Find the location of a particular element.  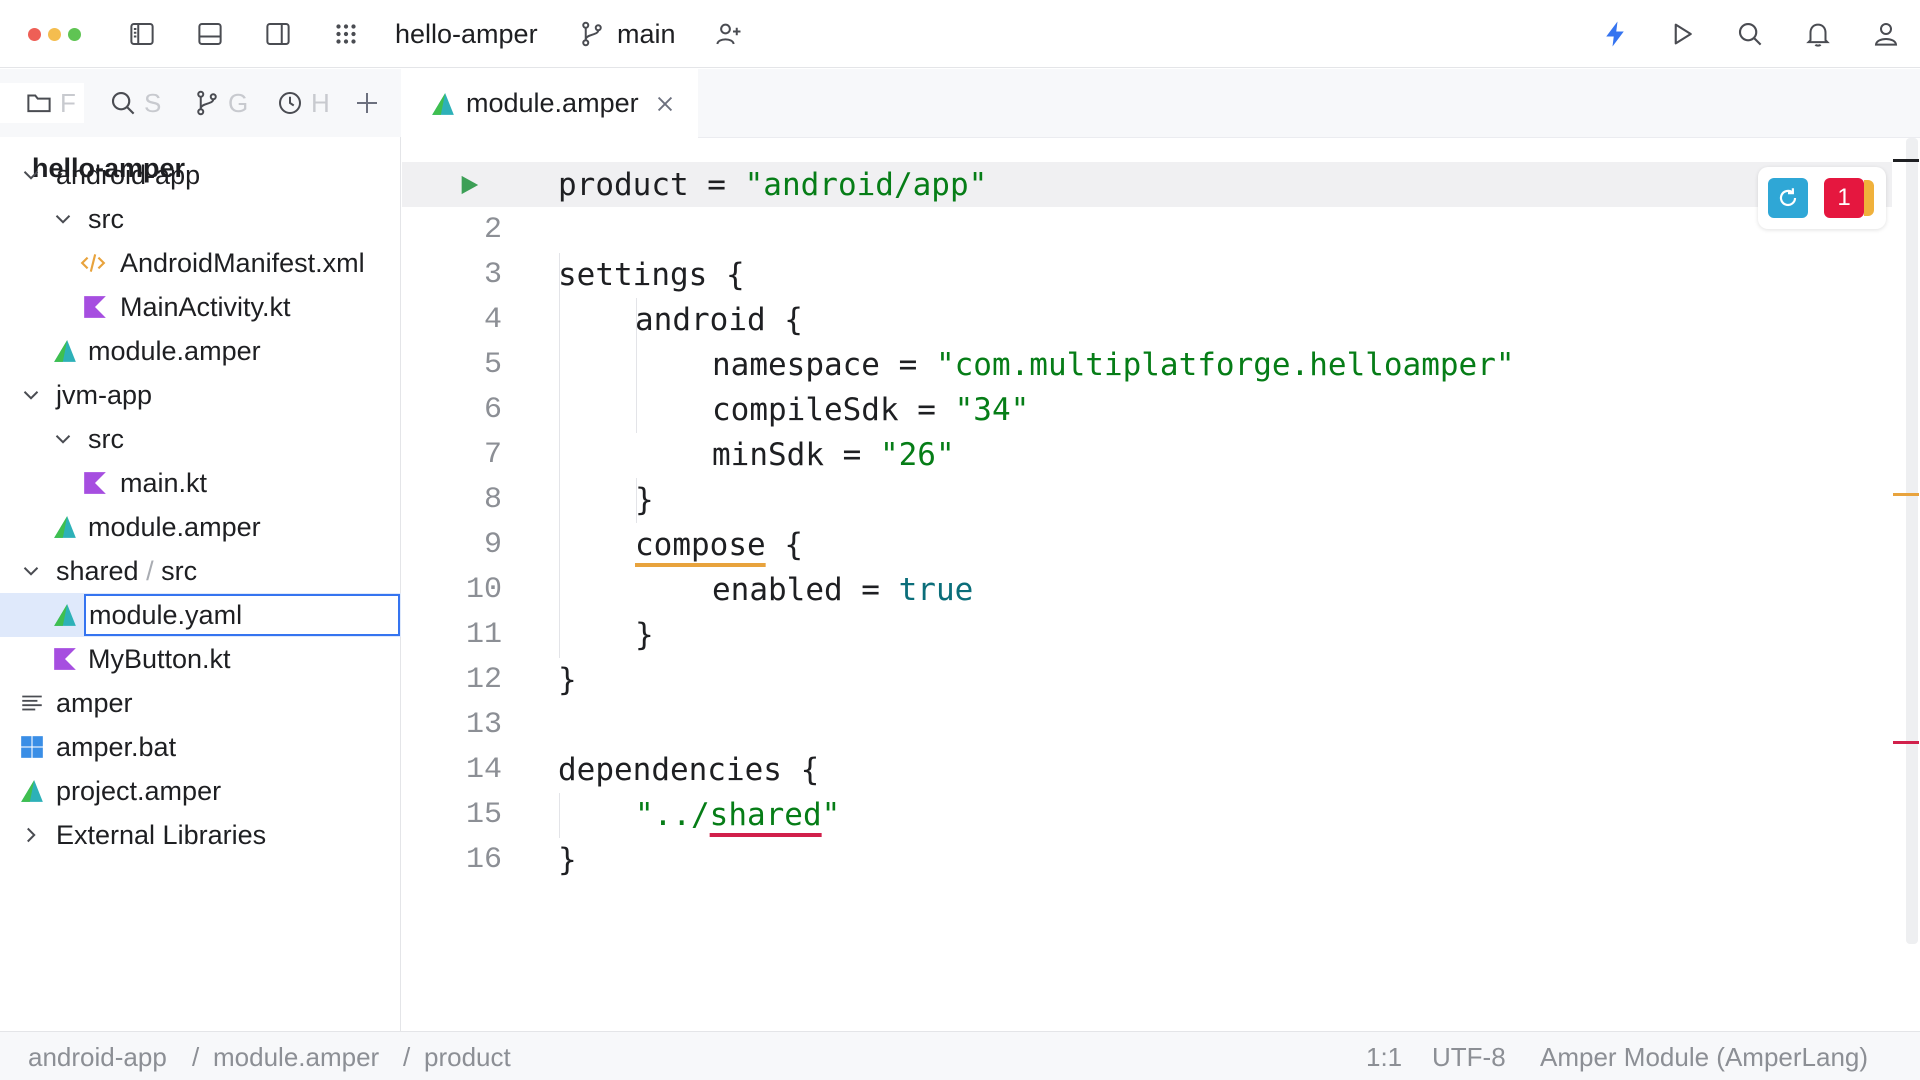

tree-item-label-head: shared is located at coordinates (97, 571).